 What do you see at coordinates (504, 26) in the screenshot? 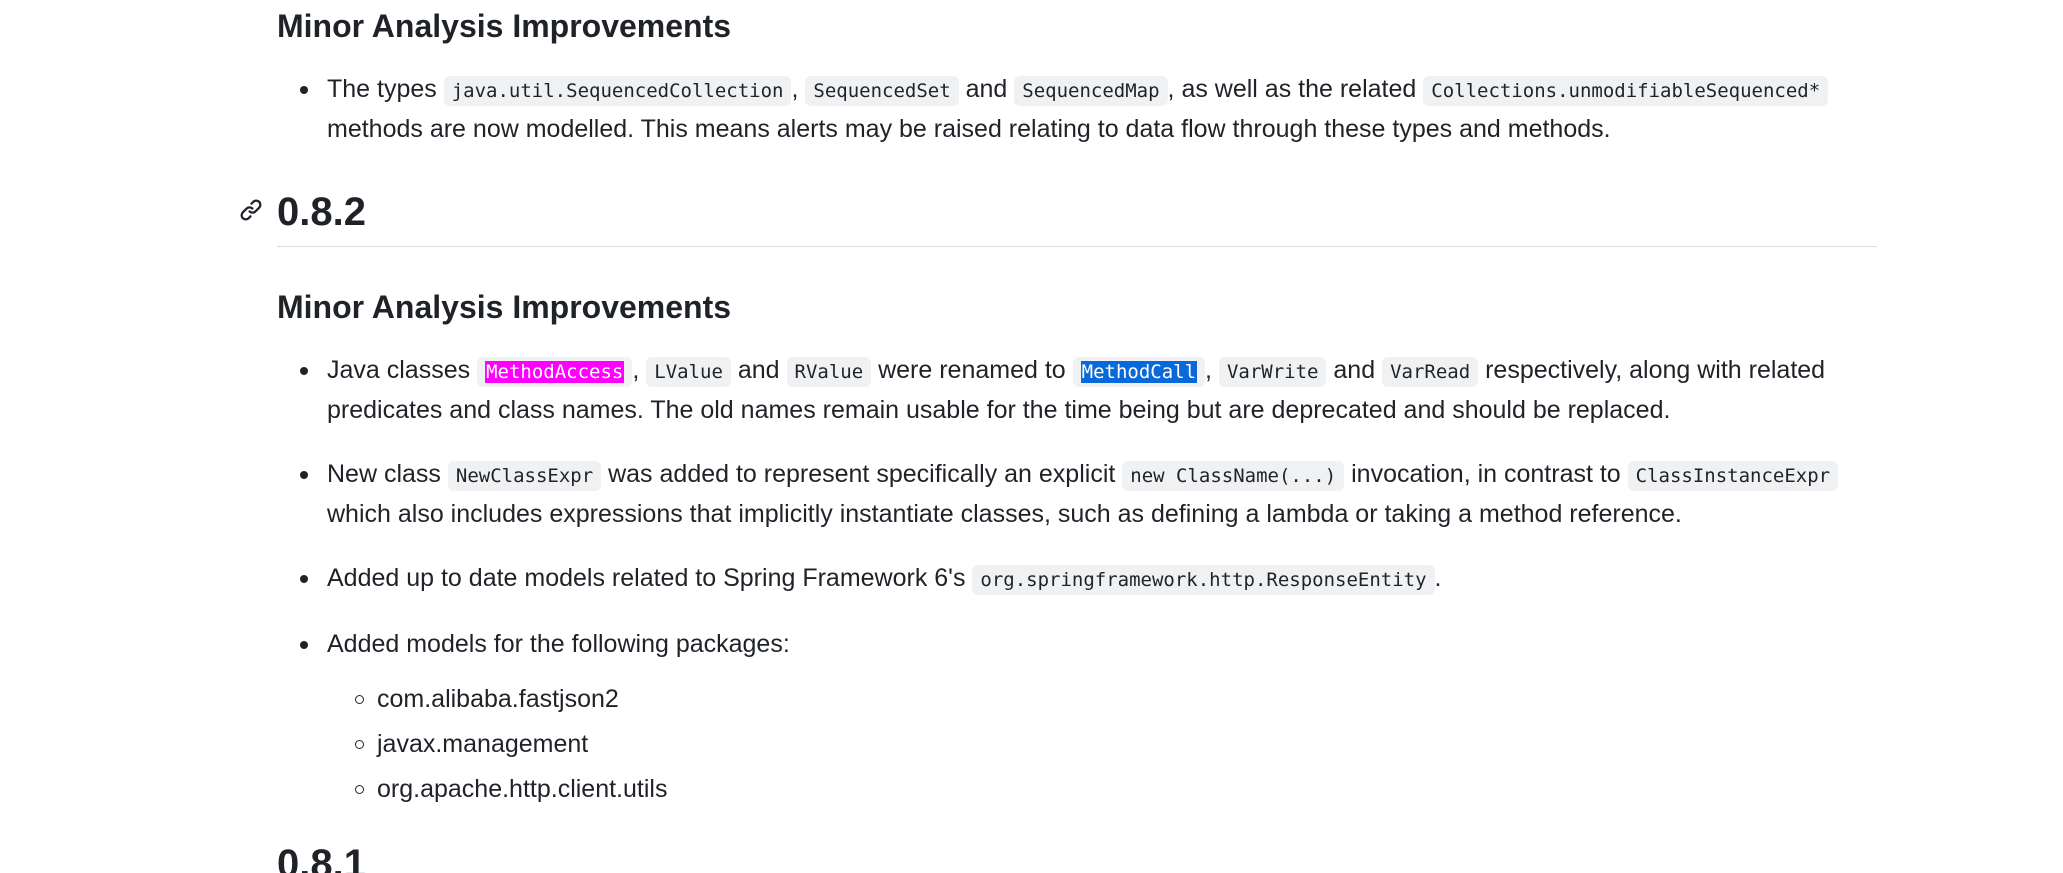
I see `section-heading-minor-analysis-prev: Minor Analysis Improvements` at bounding box center [504, 26].